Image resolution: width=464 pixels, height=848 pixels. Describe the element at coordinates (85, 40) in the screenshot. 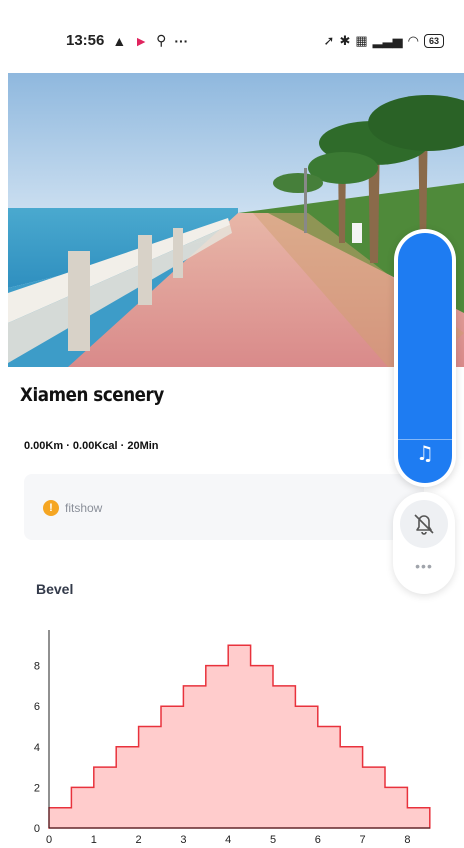

I see `clock: 13:56` at that location.